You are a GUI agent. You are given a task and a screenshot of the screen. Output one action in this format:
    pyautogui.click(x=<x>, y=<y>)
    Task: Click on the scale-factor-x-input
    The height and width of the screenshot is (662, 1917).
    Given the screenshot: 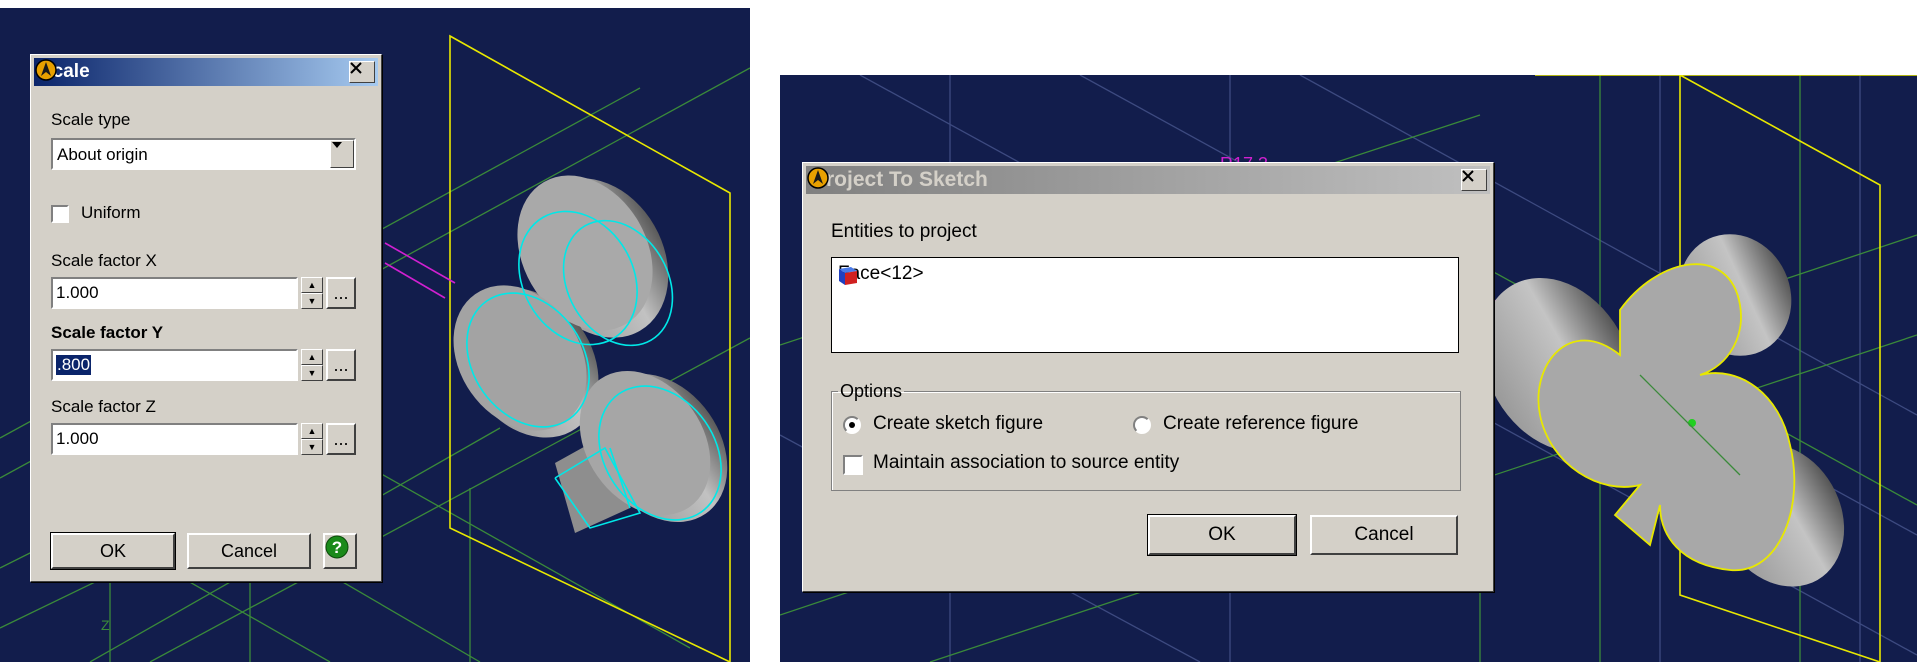 What is the action you would take?
    pyautogui.click(x=174, y=293)
    